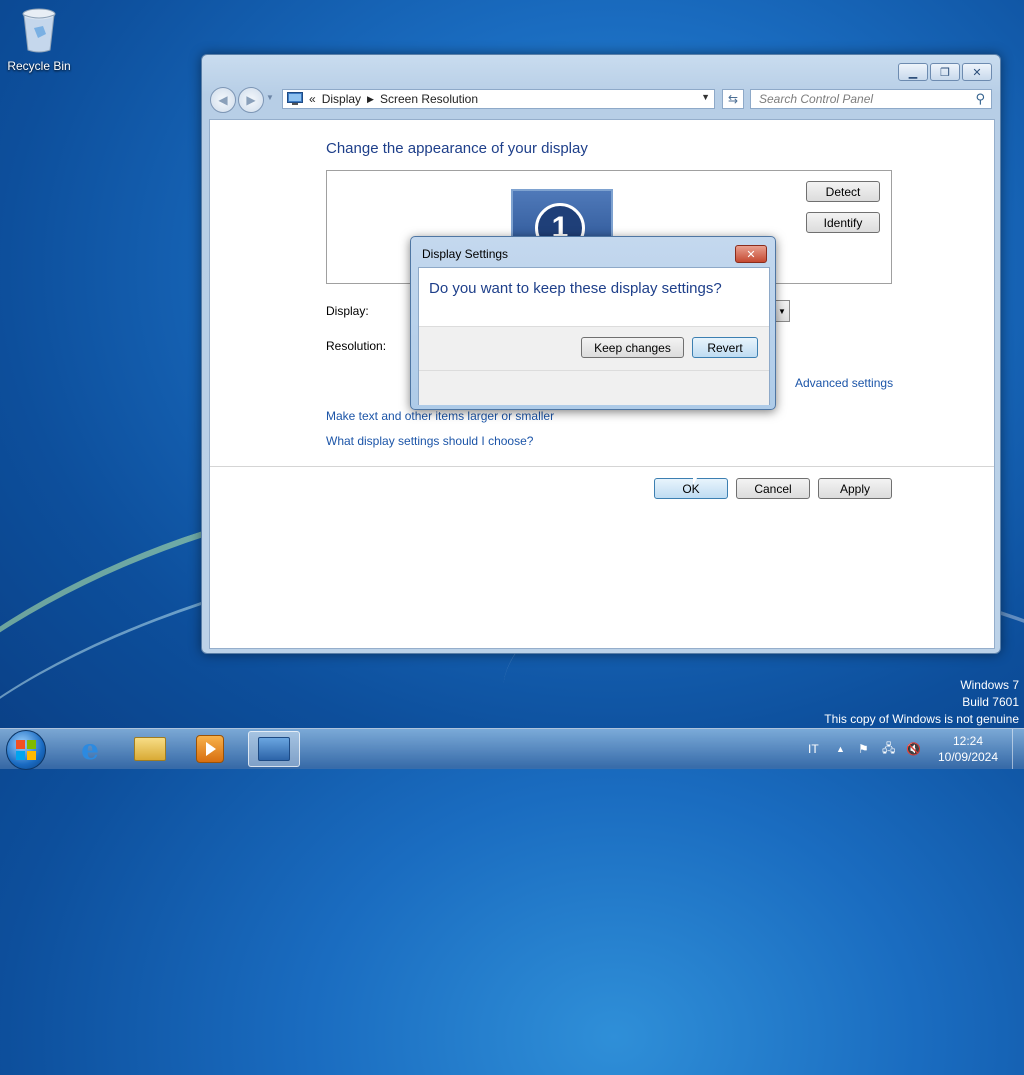 The height and width of the screenshot is (1075, 1024). What do you see at coordinates (465, 254) in the screenshot?
I see `dialog-title: Display Settings` at bounding box center [465, 254].